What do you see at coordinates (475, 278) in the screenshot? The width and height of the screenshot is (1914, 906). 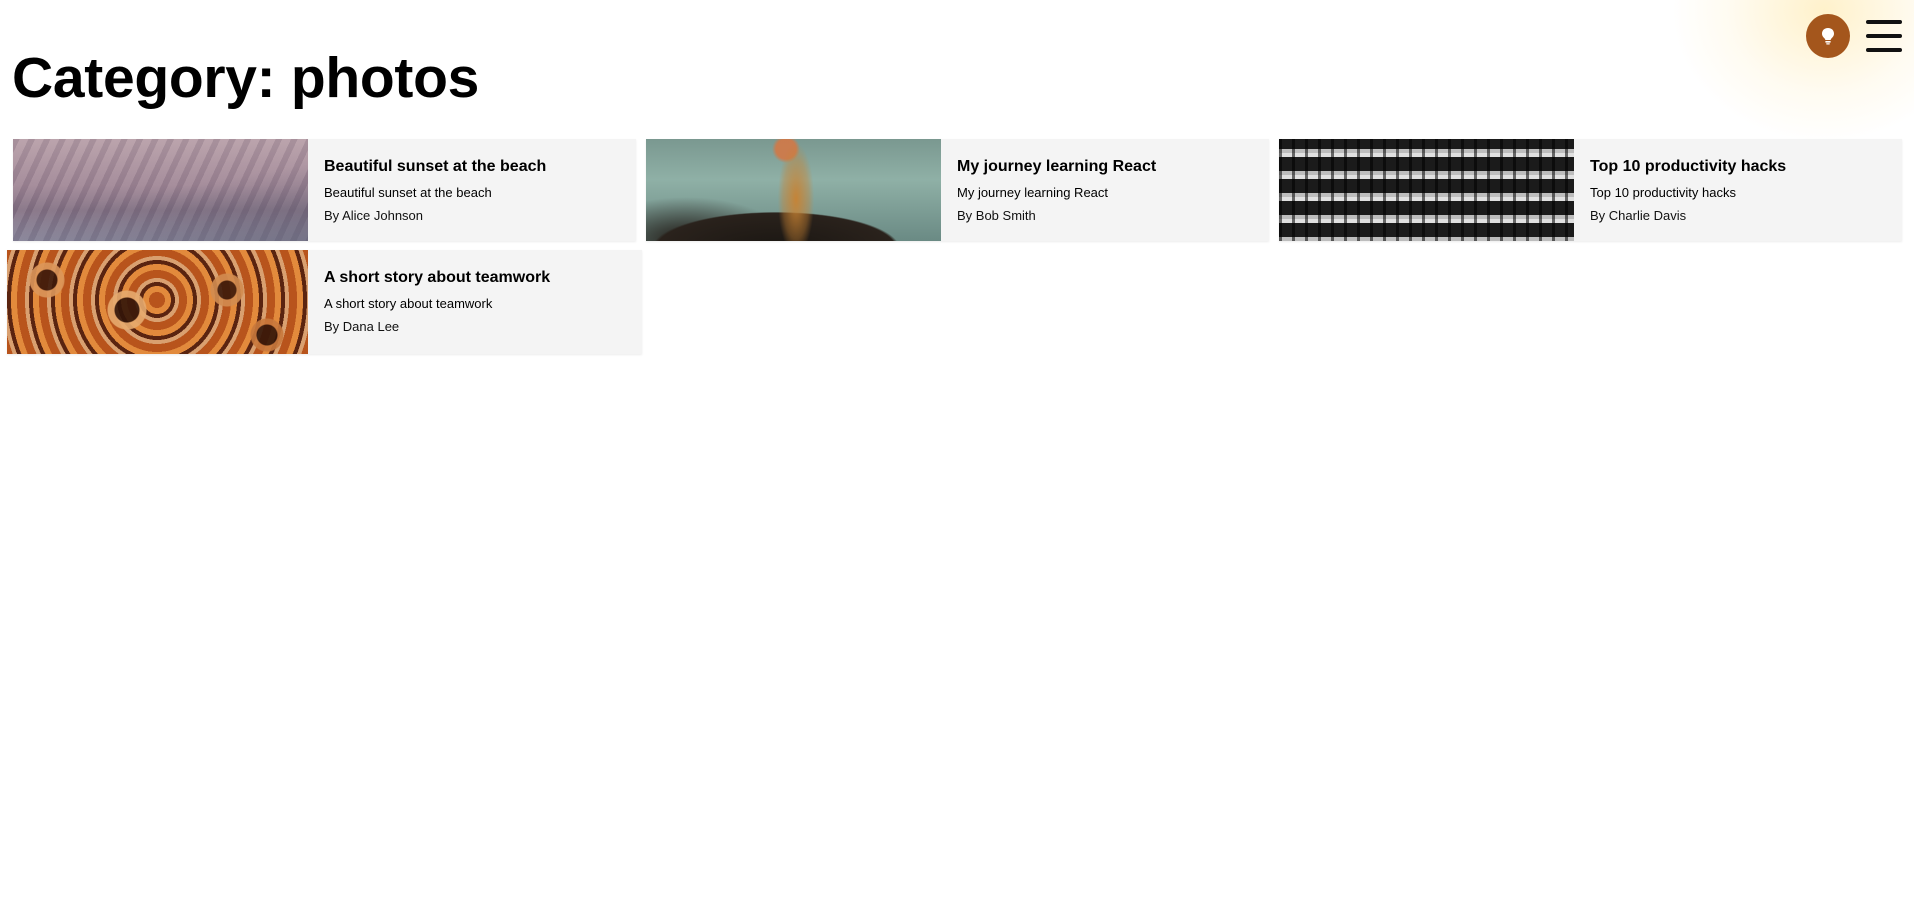 I see `post-title: A short story about teamwork` at bounding box center [475, 278].